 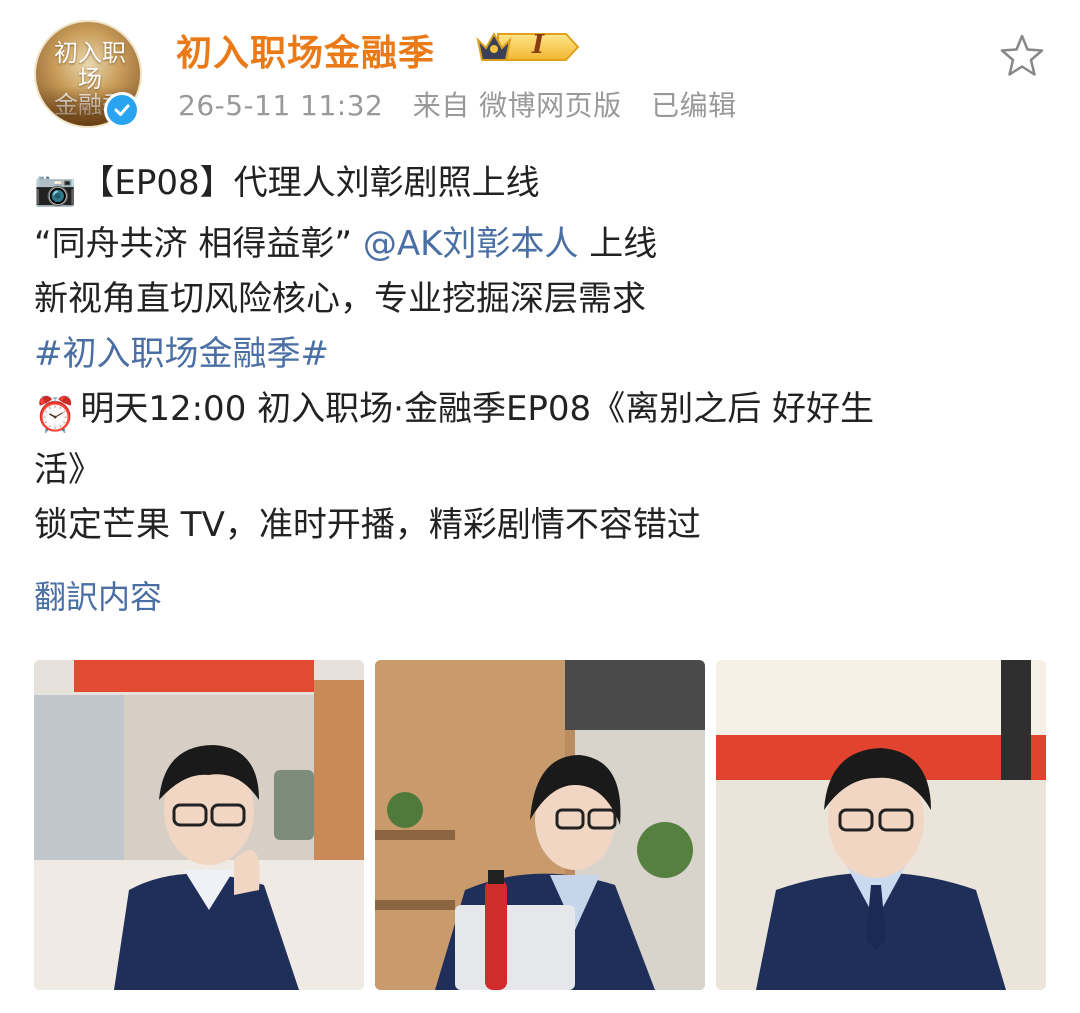 What do you see at coordinates (55, 415) in the screenshot?
I see `alarm-clock-icon: ⏰` at bounding box center [55, 415].